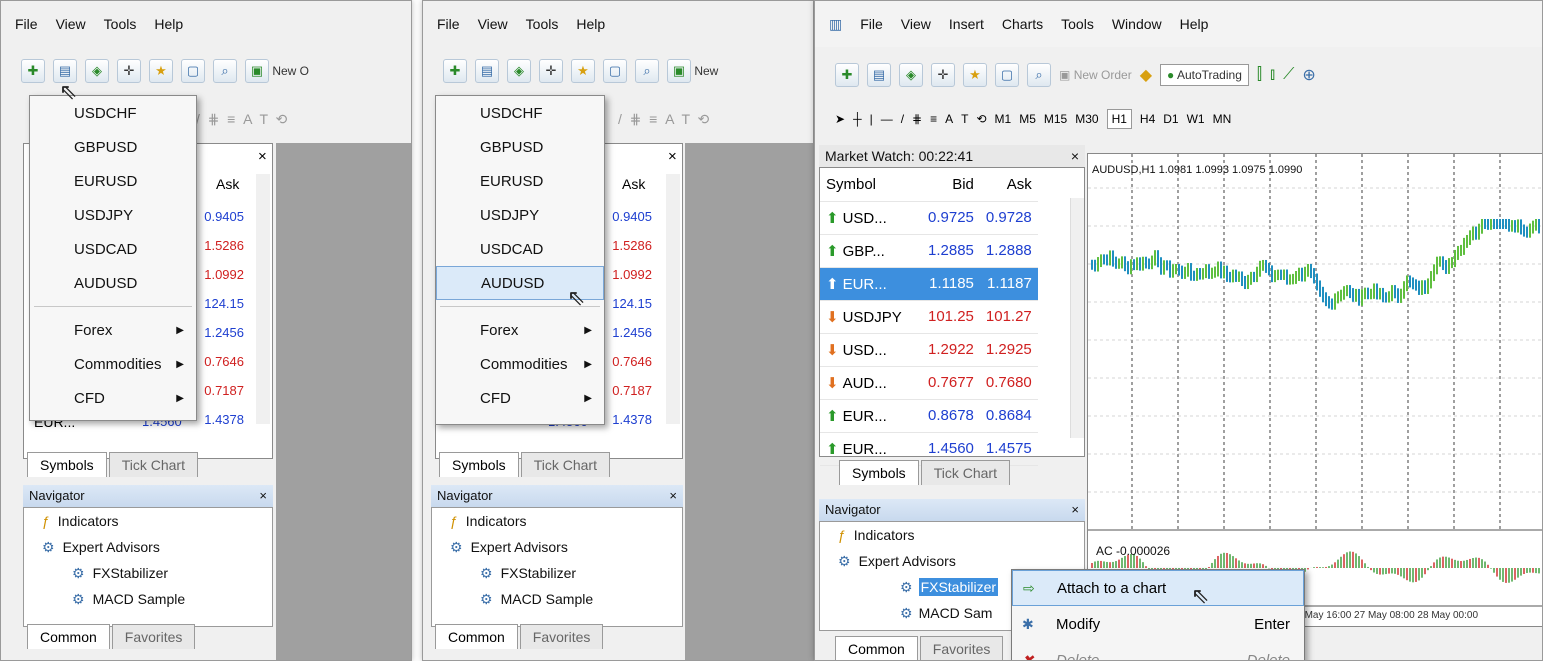  Describe the element at coordinates (1027, 119) in the screenshot. I see `tf-m5: M5` at that location.